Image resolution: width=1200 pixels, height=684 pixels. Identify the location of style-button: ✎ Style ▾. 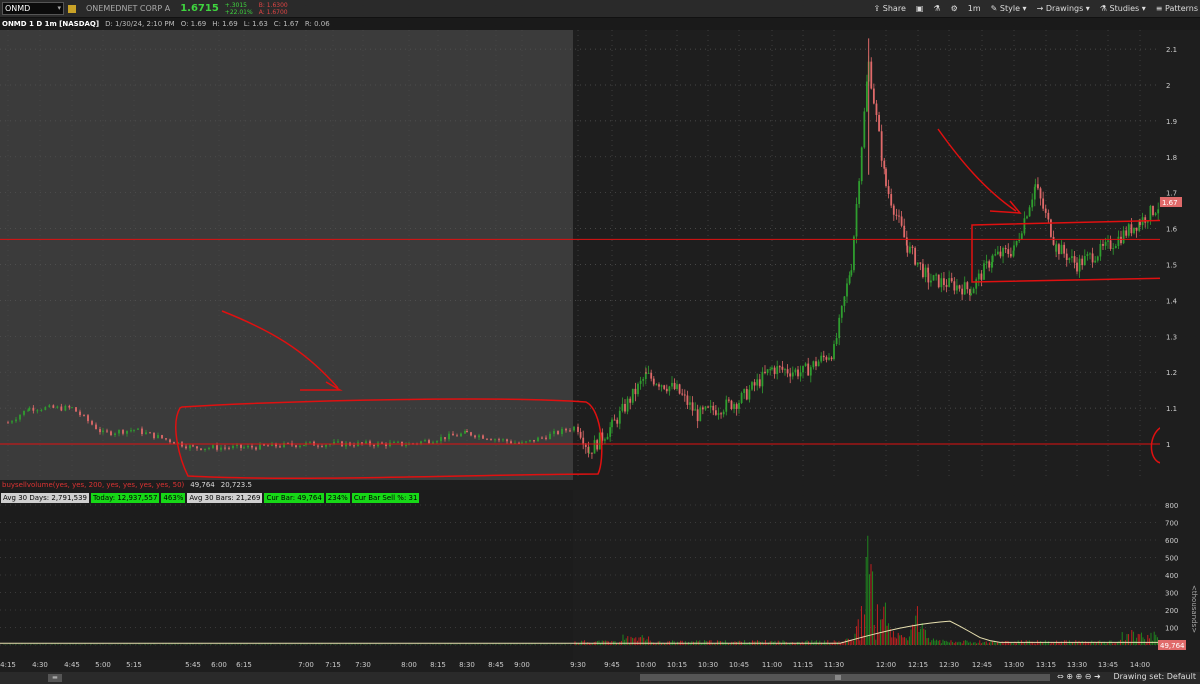
(1009, 8).